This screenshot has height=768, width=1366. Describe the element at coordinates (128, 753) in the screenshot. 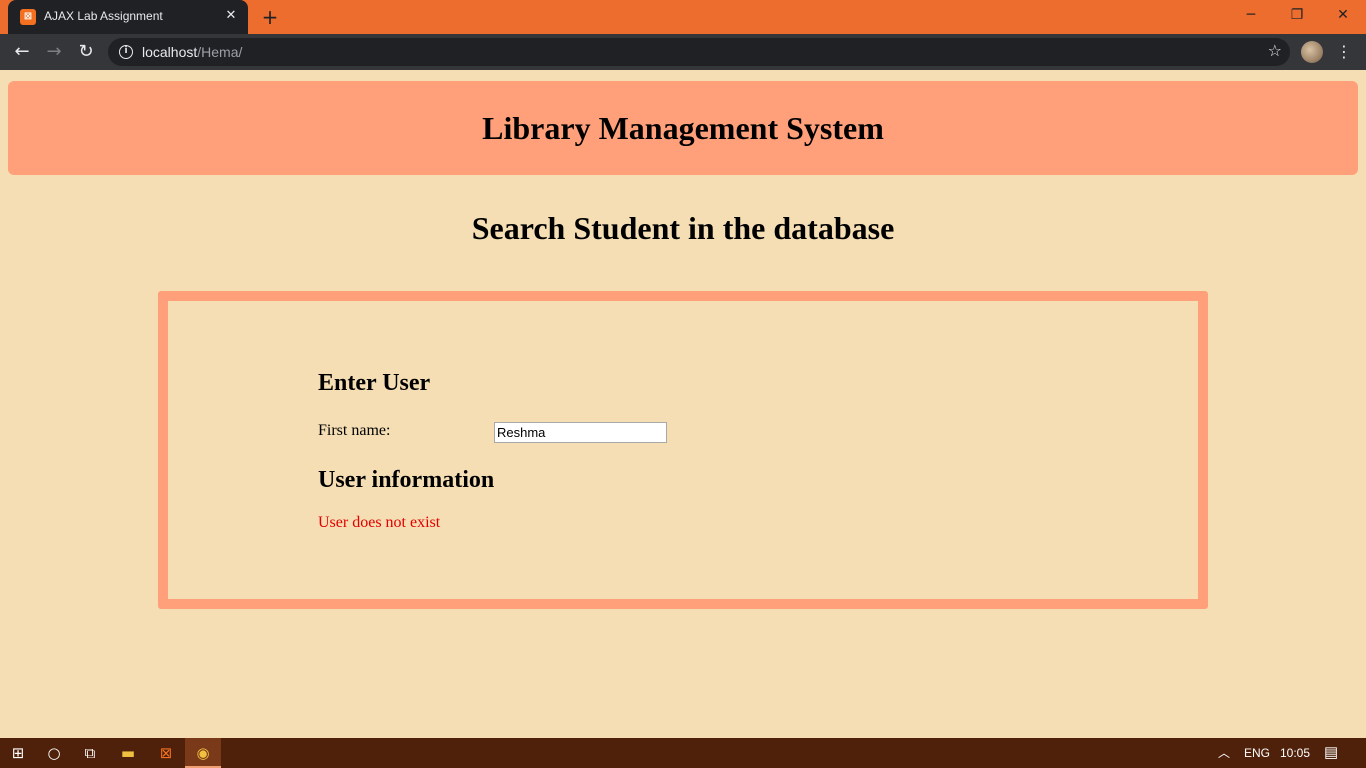

I see `file-explorer-icon: ▬` at that location.